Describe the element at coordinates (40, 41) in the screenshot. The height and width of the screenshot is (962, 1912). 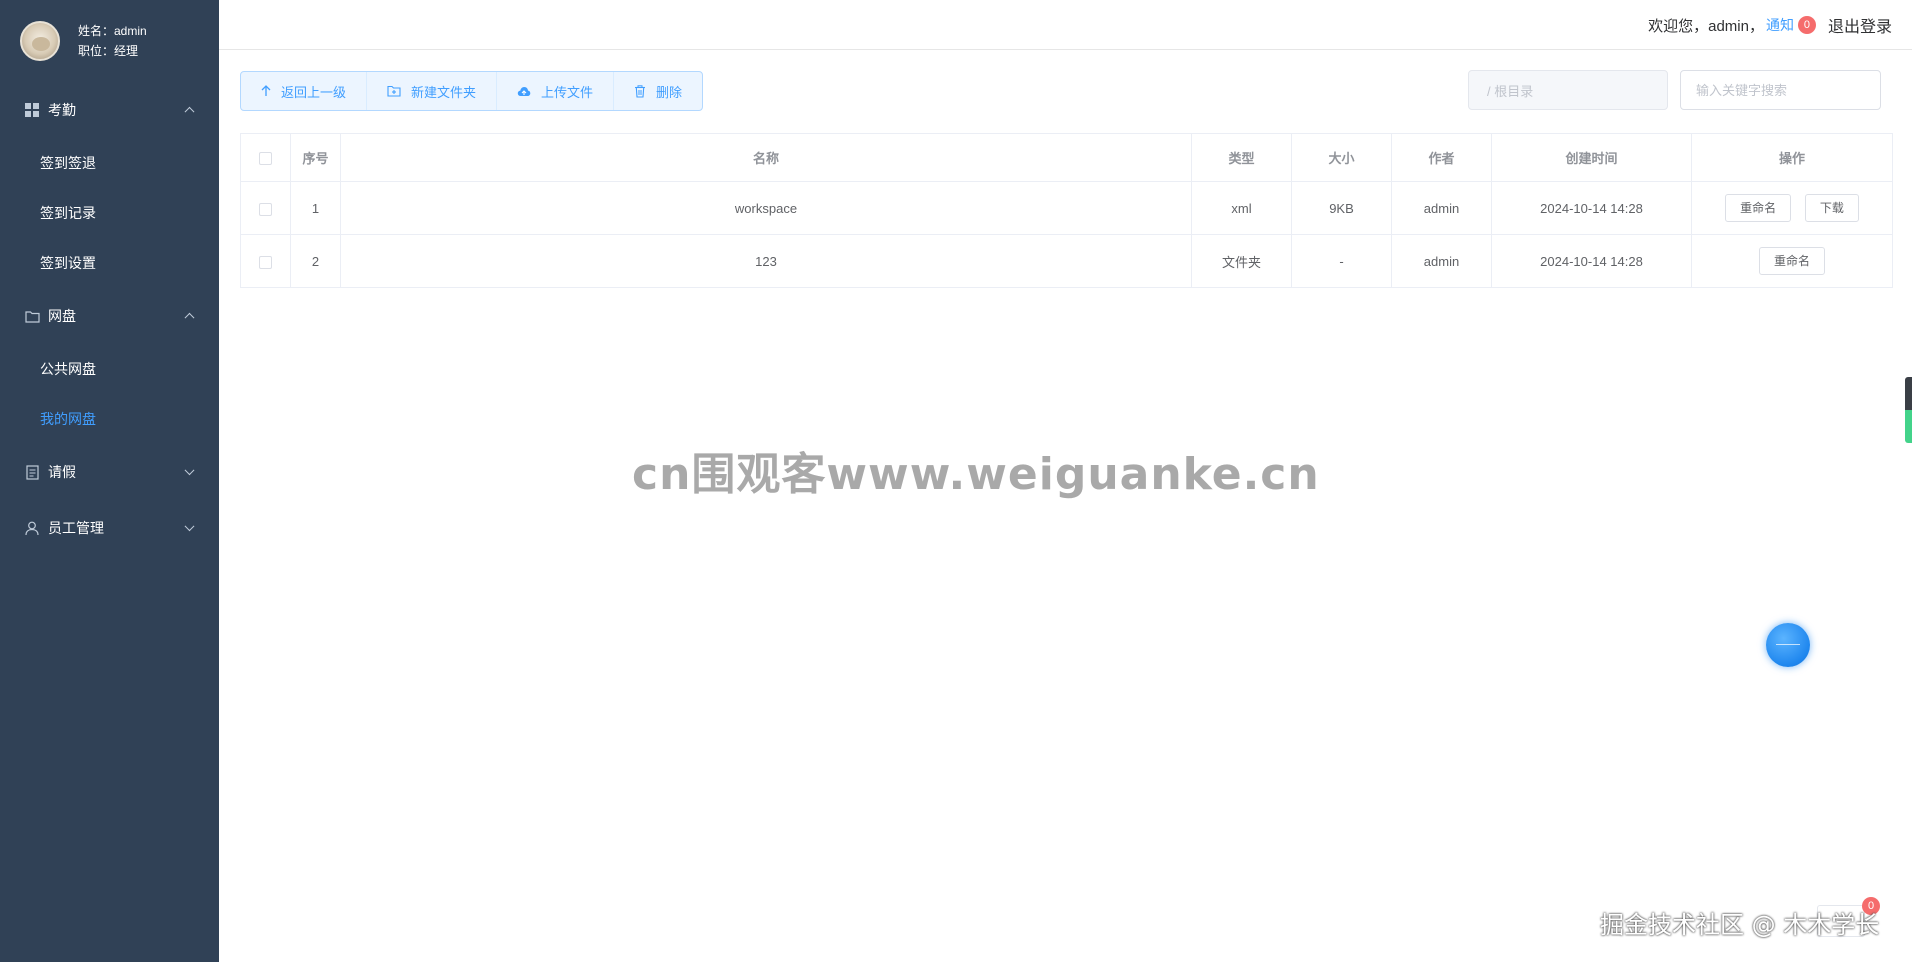
I see `avatar` at that location.